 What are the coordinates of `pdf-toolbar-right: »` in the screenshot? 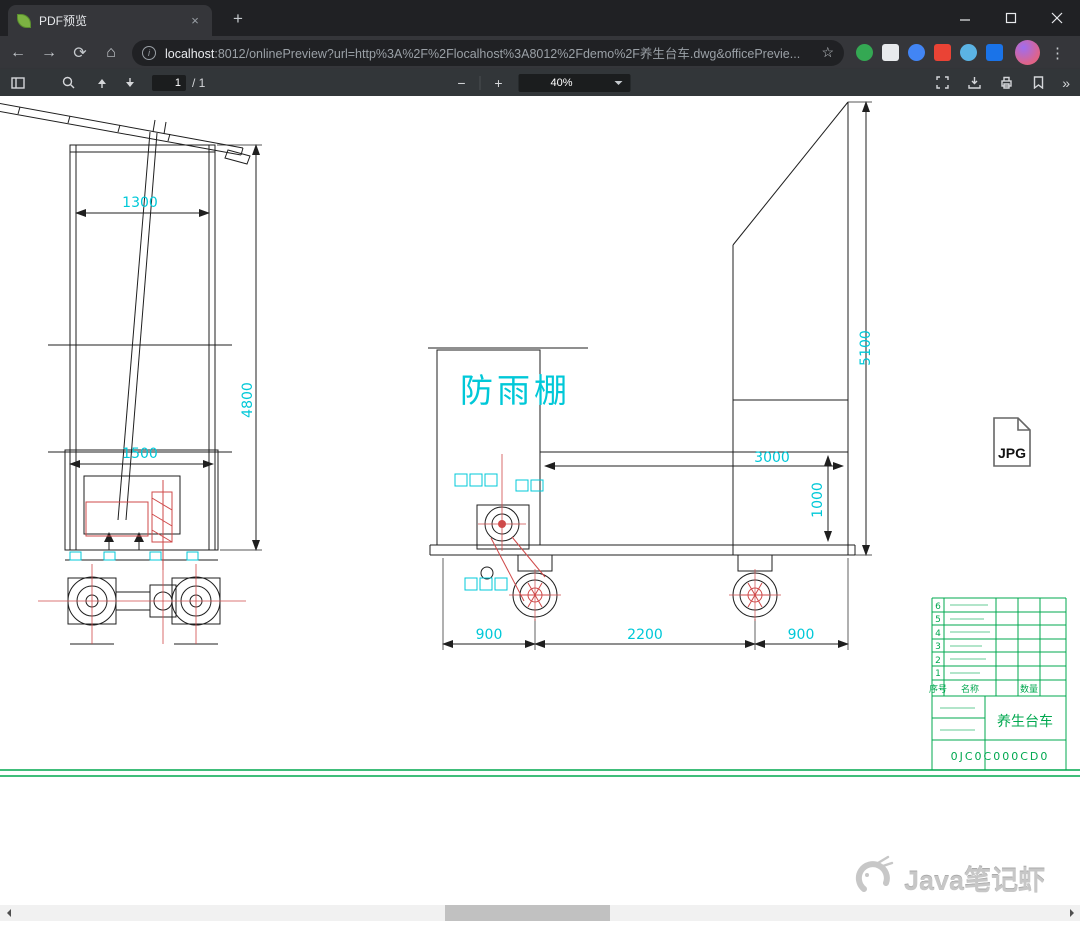 It's located at (1002, 83).